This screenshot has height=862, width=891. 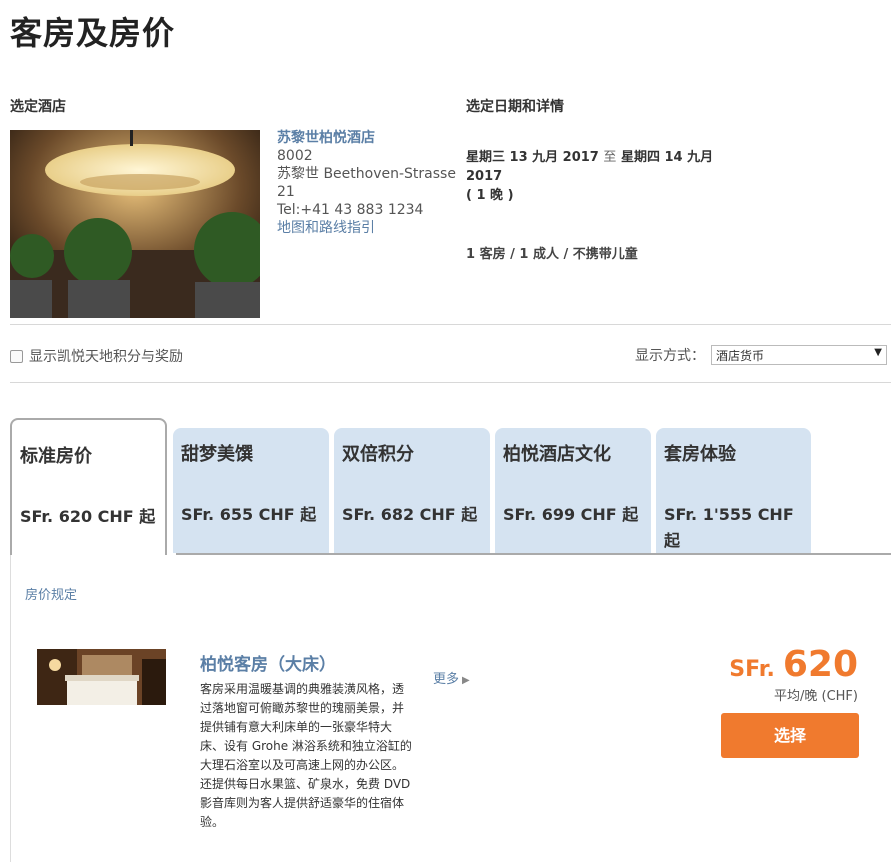 What do you see at coordinates (217, 454) in the screenshot?
I see `tab-name: 甜梦美馔` at bounding box center [217, 454].